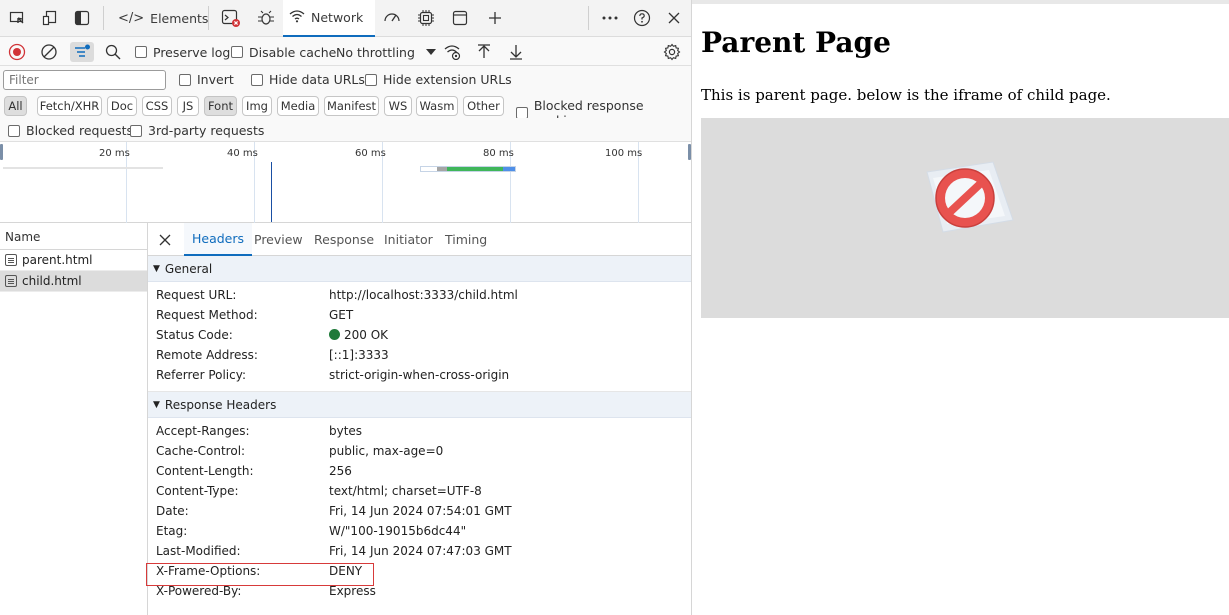 The image size is (1229, 615). Describe the element at coordinates (351, 106) in the screenshot. I see `type-filter-manifest: Manifest` at that location.